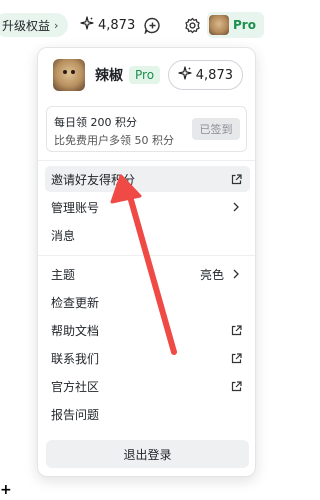 The height and width of the screenshot is (500, 320). Describe the element at coordinates (56, 25) in the screenshot. I see `chevron-right-icon: ›` at that location.